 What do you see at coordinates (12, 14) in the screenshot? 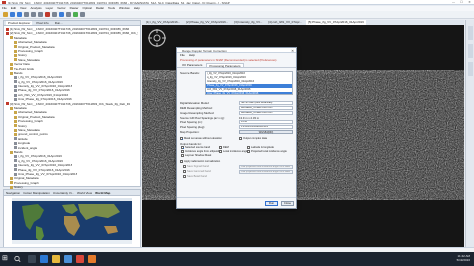
I see `save-icon` at bounding box center [12, 14].